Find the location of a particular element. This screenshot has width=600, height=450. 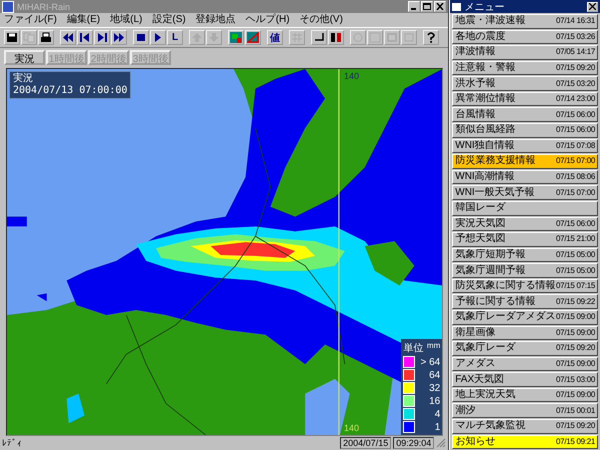

menu-list-item: 実況天気図 07/15 06:00 is located at coordinates (525, 224).